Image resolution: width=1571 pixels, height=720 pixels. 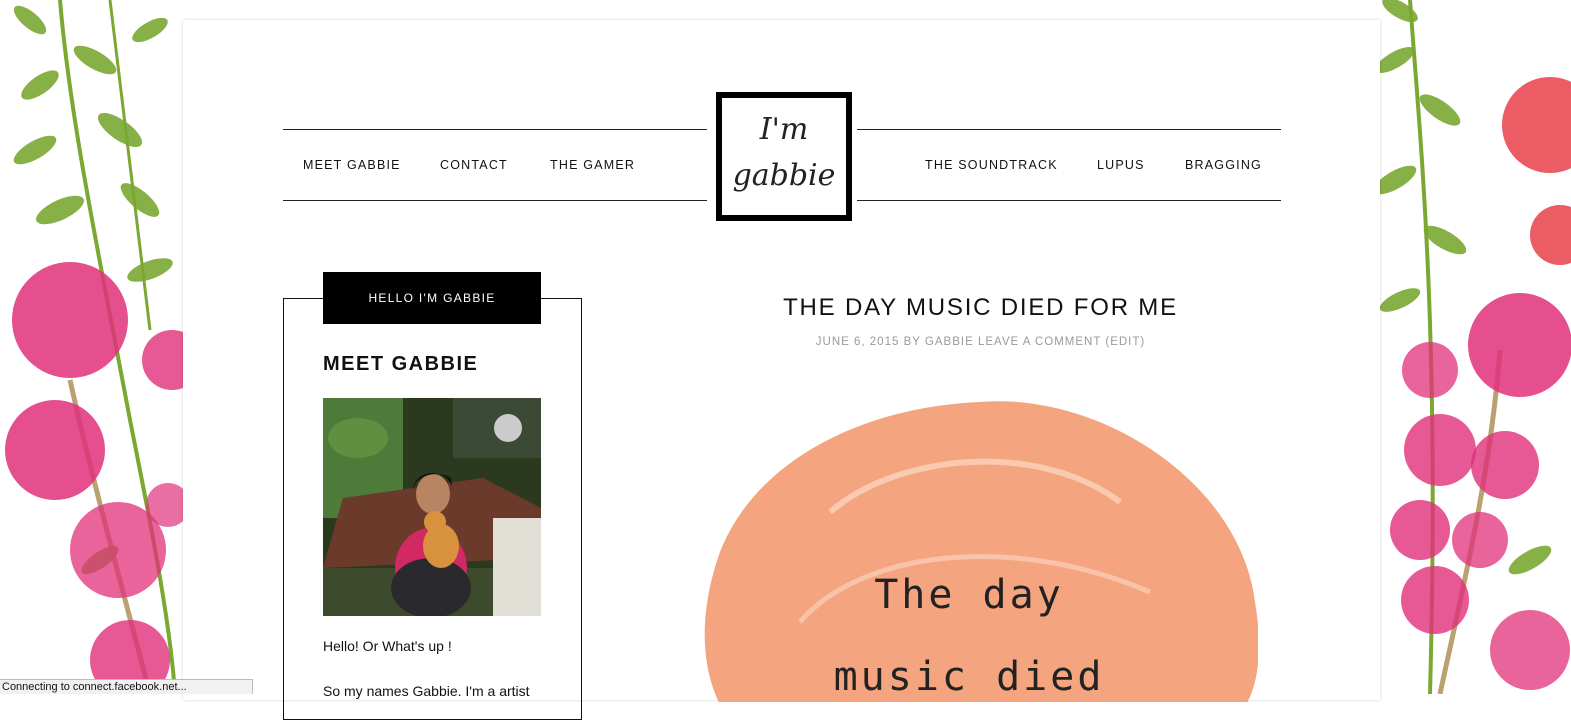 I want to click on feature-text-line-2: music died, so click(x=969, y=677).